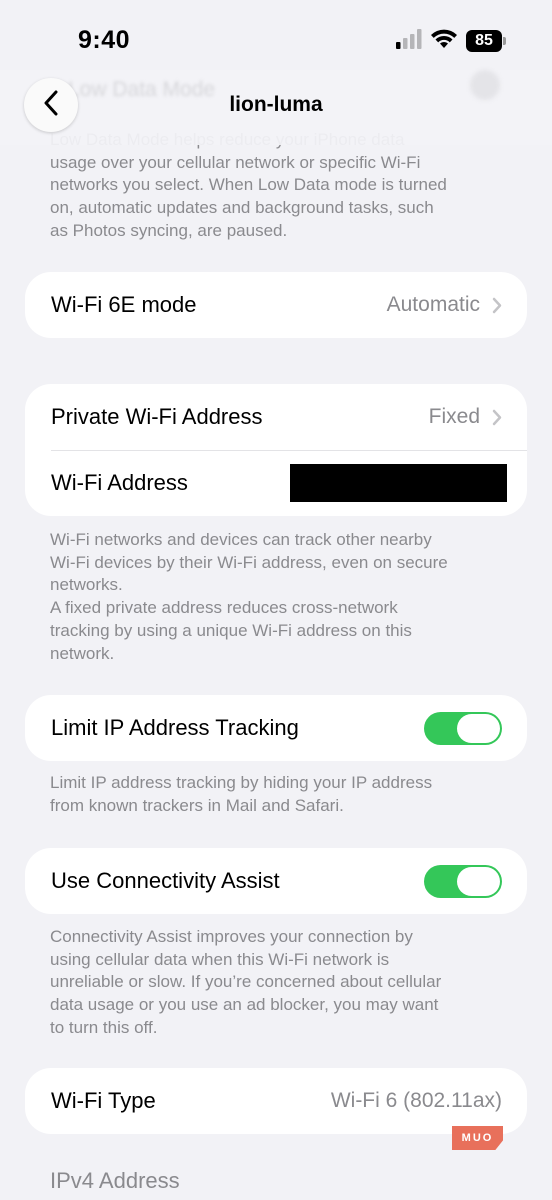 The width and height of the screenshot is (552, 1200). I want to click on battery-cap, so click(504, 41).